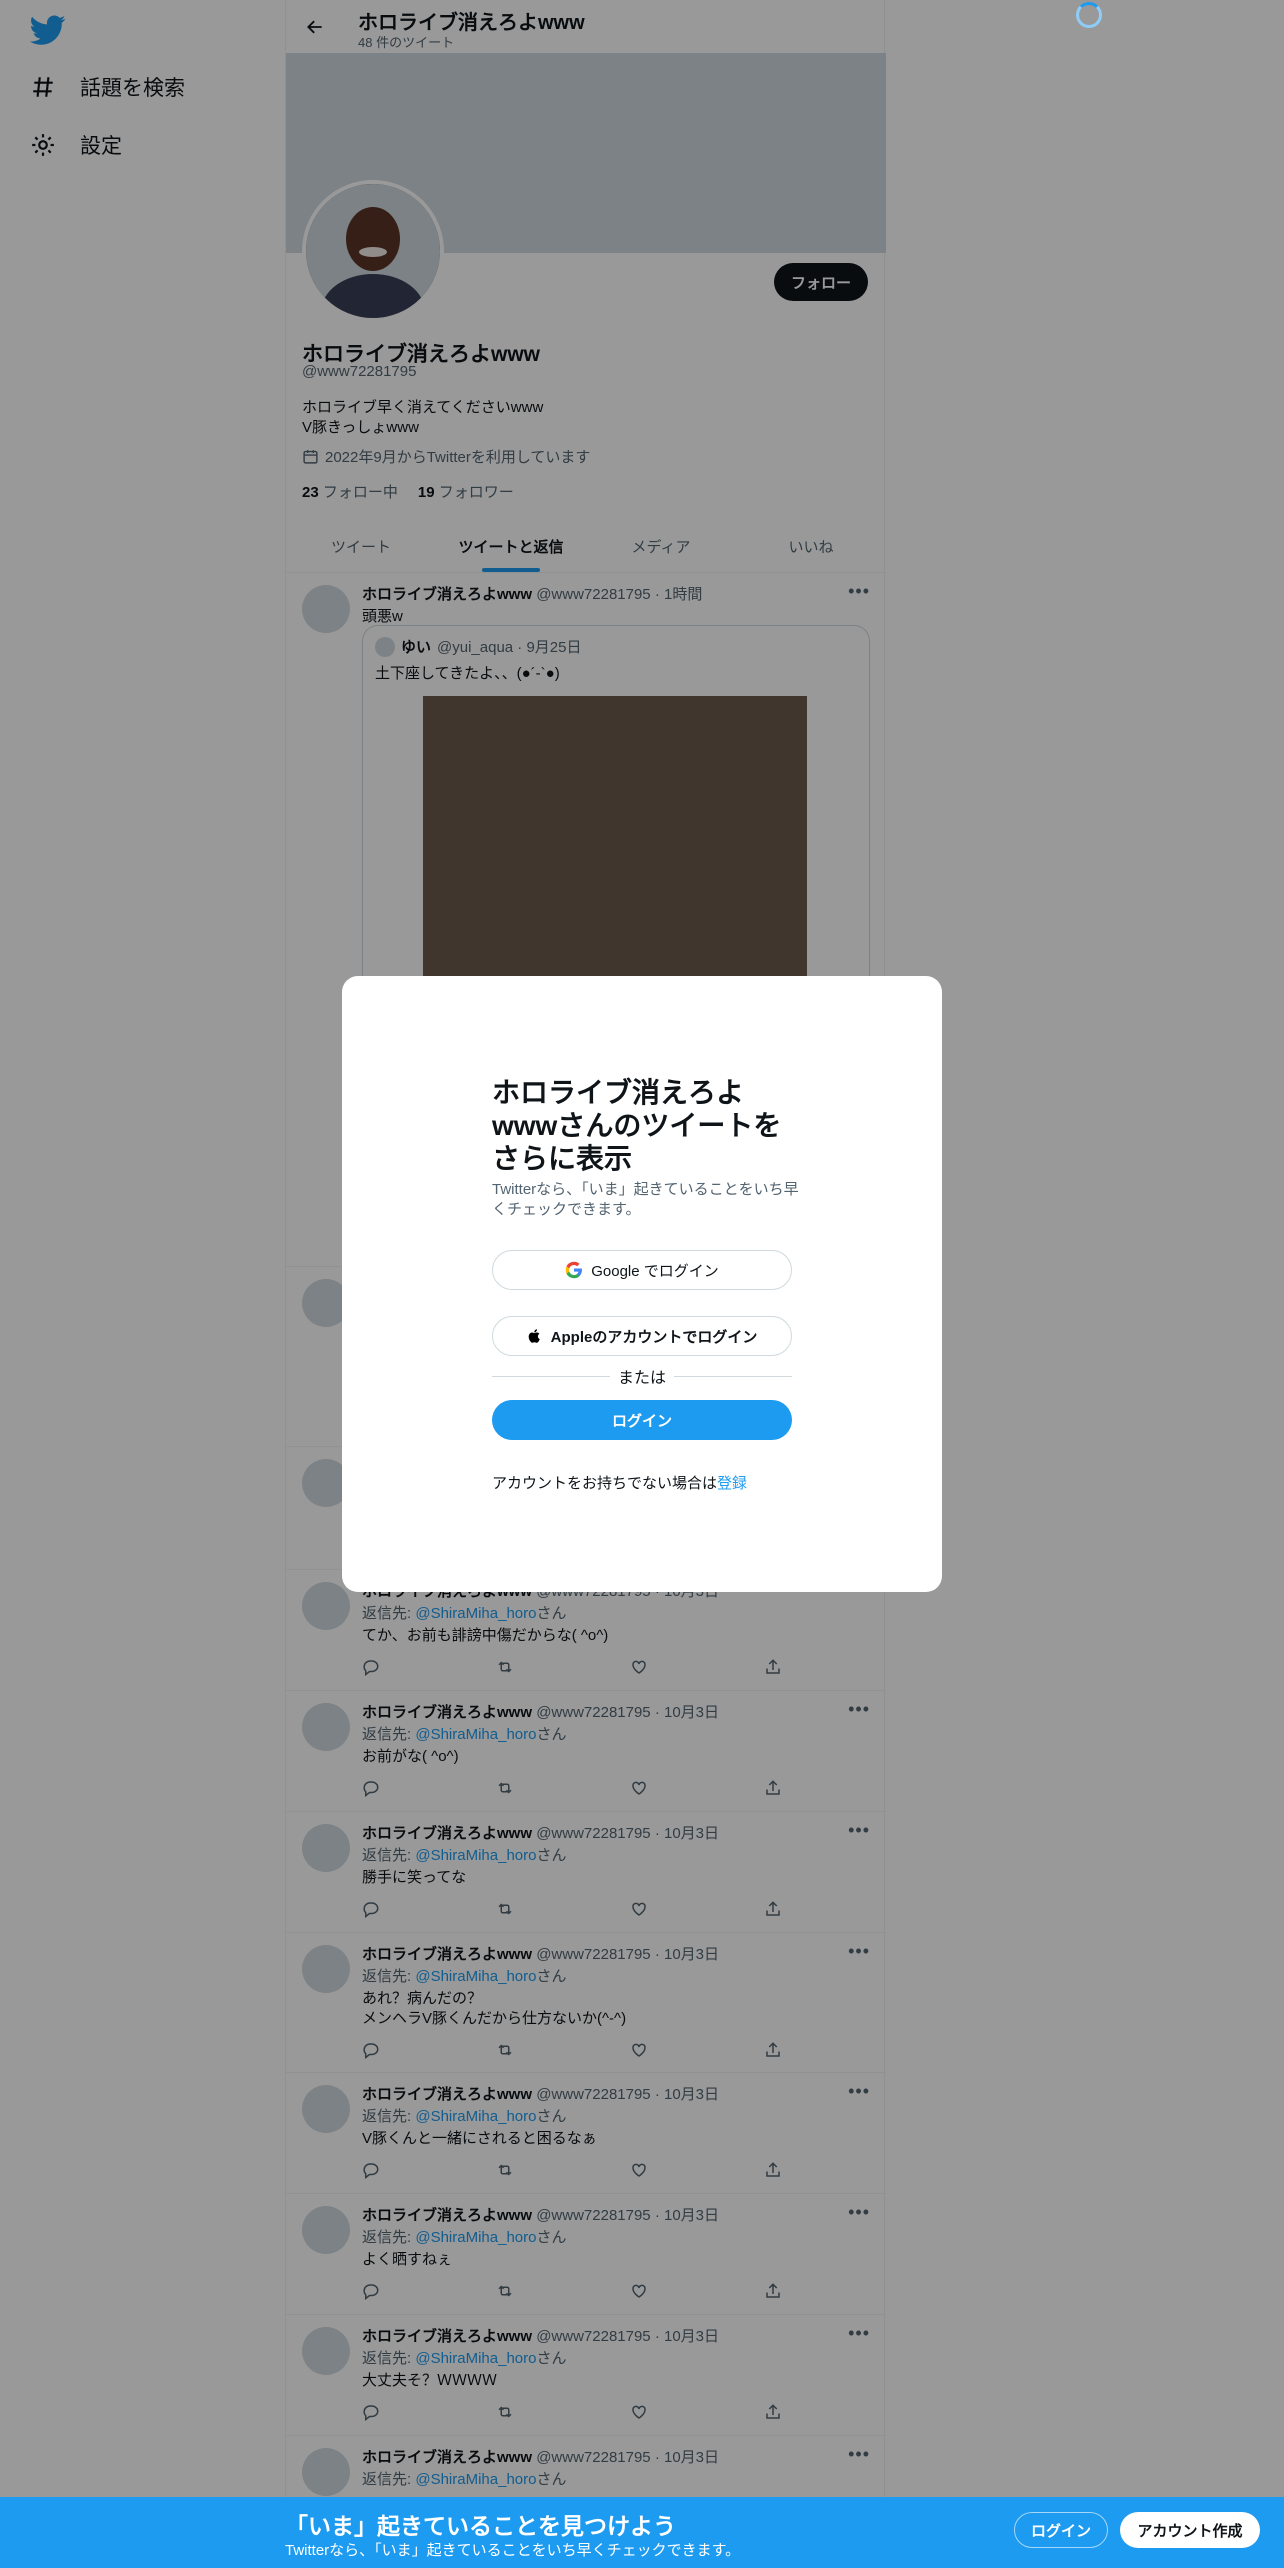 Image resolution: width=1284 pixels, height=2568 pixels. Describe the element at coordinates (645, 1199) in the screenshot. I see `modal-subtitle: Twitterなら、「いま」起きていることをいち早くチェックできます。` at that location.